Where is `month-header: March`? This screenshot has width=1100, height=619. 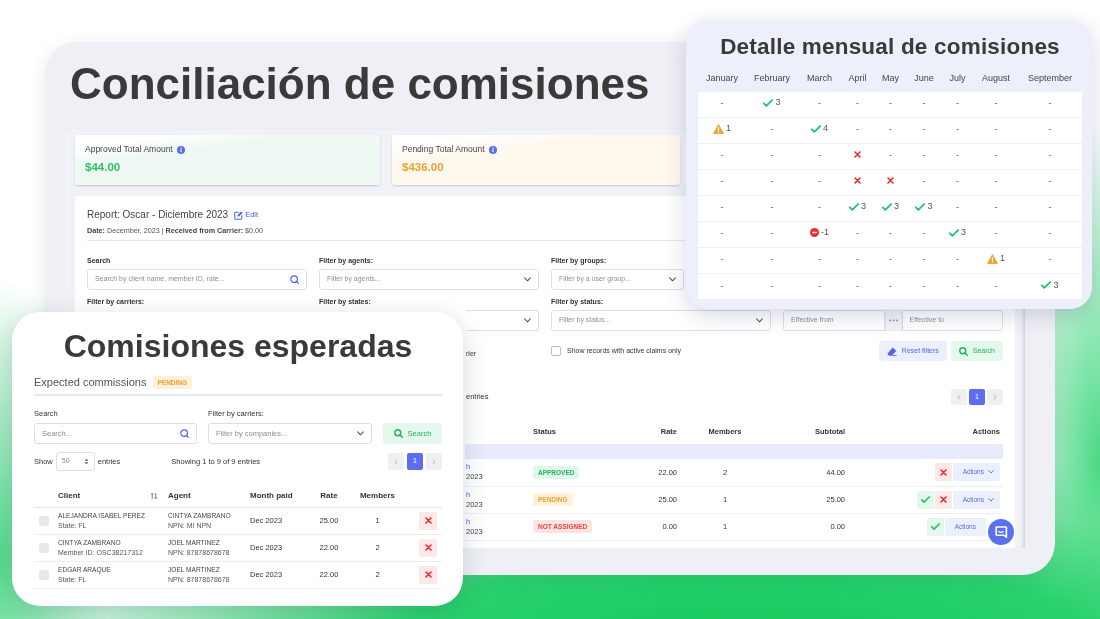 month-header: March is located at coordinates (819, 79).